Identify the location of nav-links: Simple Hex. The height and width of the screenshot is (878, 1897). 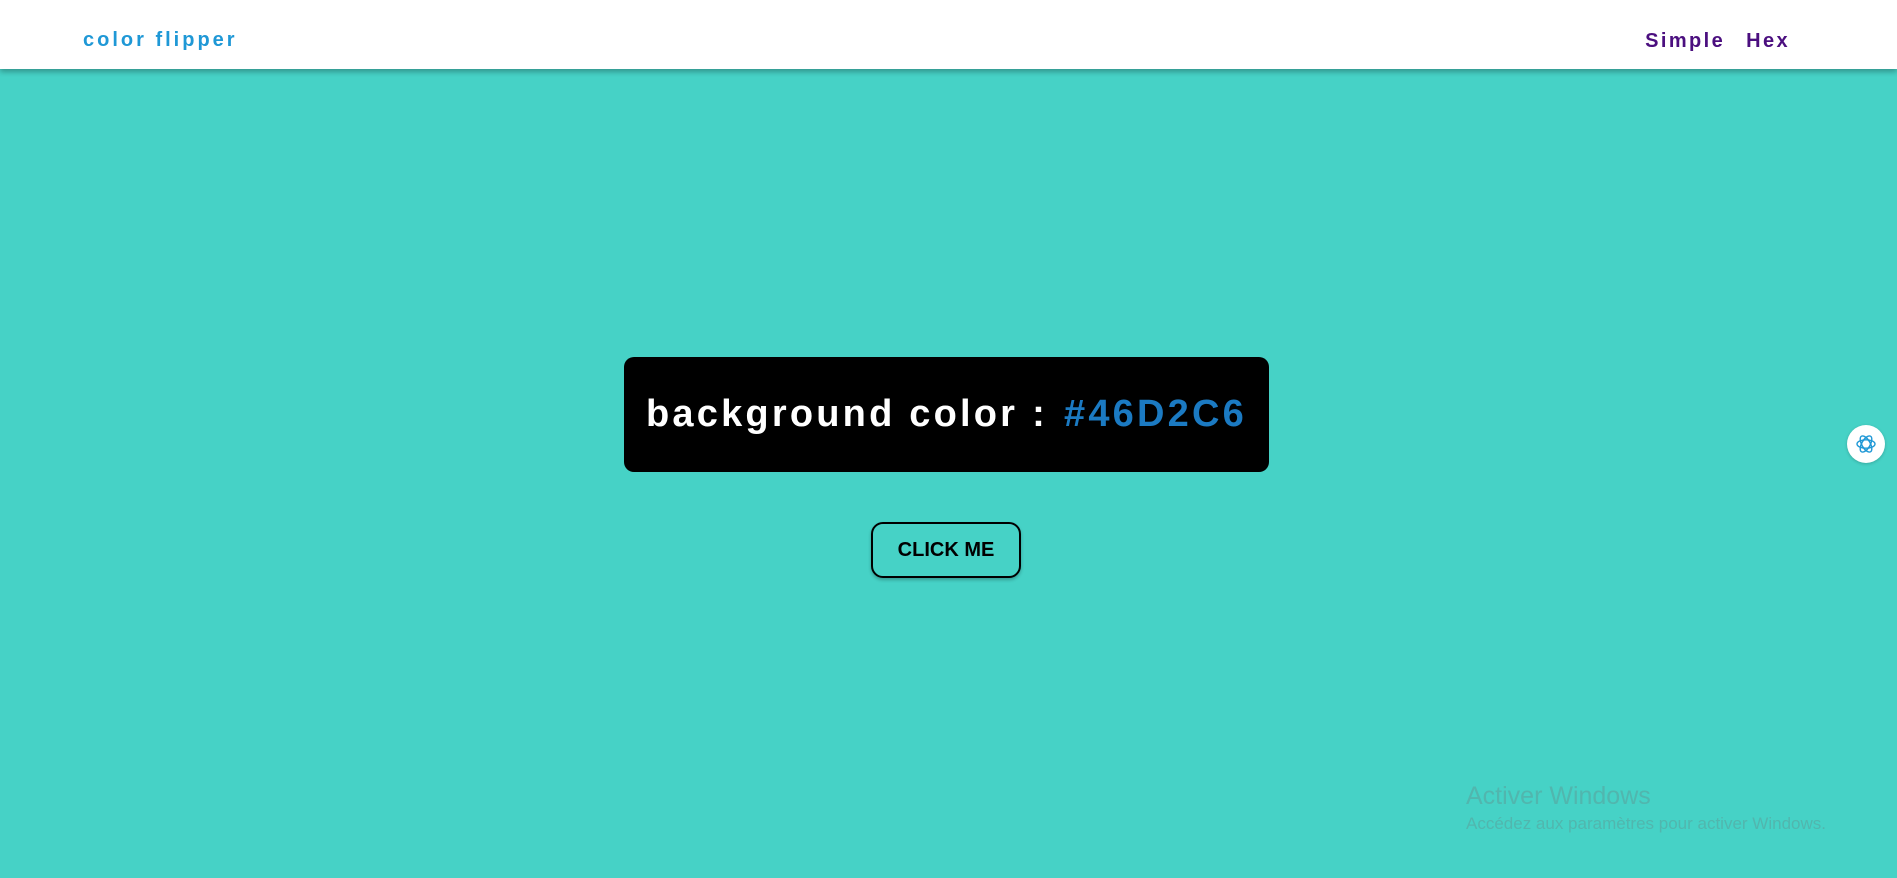
(1717, 41).